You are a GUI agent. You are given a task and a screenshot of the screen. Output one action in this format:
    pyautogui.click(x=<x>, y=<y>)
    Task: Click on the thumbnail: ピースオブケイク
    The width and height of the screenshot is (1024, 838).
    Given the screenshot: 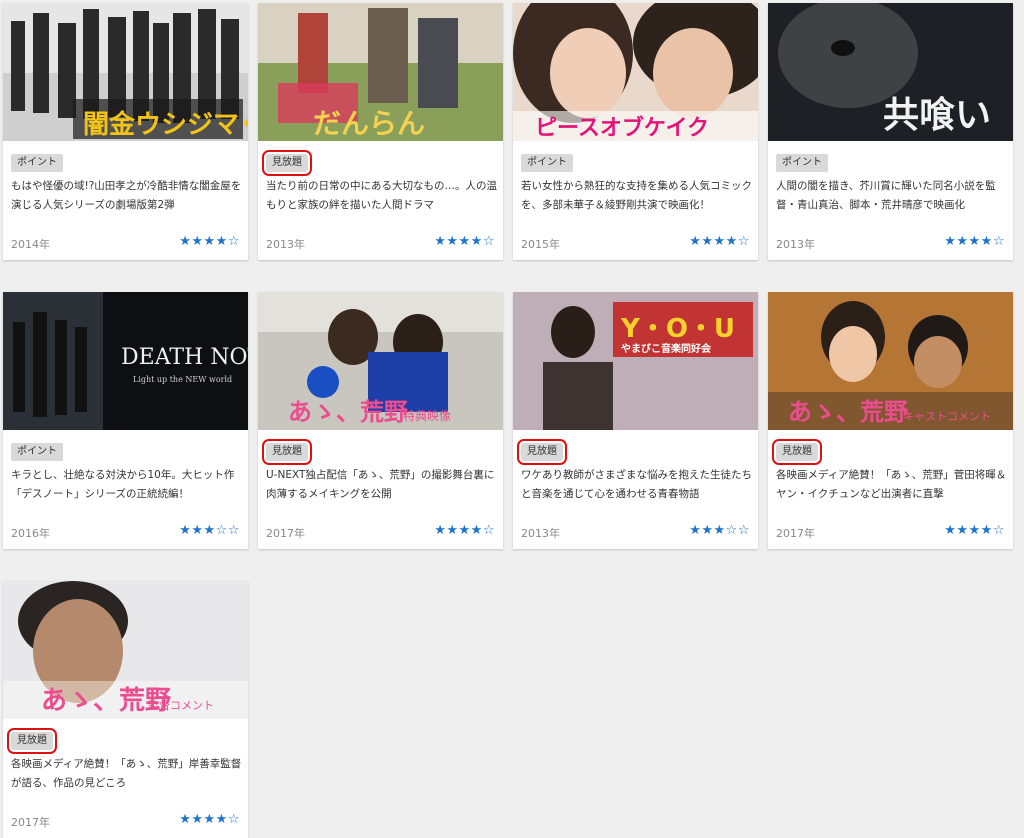 What is the action you would take?
    pyautogui.click(x=635, y=72)
    